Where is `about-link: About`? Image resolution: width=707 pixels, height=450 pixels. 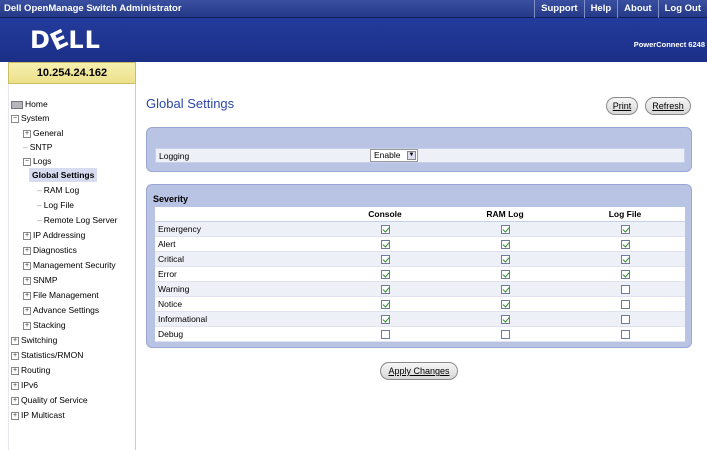 about-link: About is located at coordinates (637, 9).